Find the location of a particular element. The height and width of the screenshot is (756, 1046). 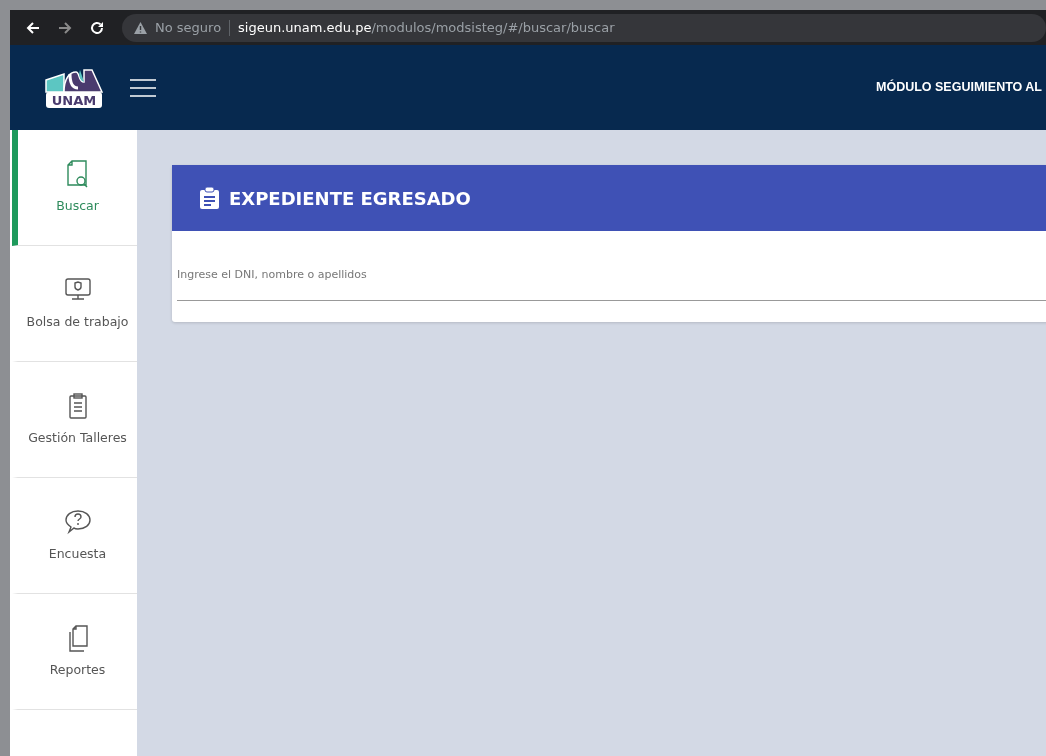

sidebar-item: Buscar is located at coordinates (74, 188).